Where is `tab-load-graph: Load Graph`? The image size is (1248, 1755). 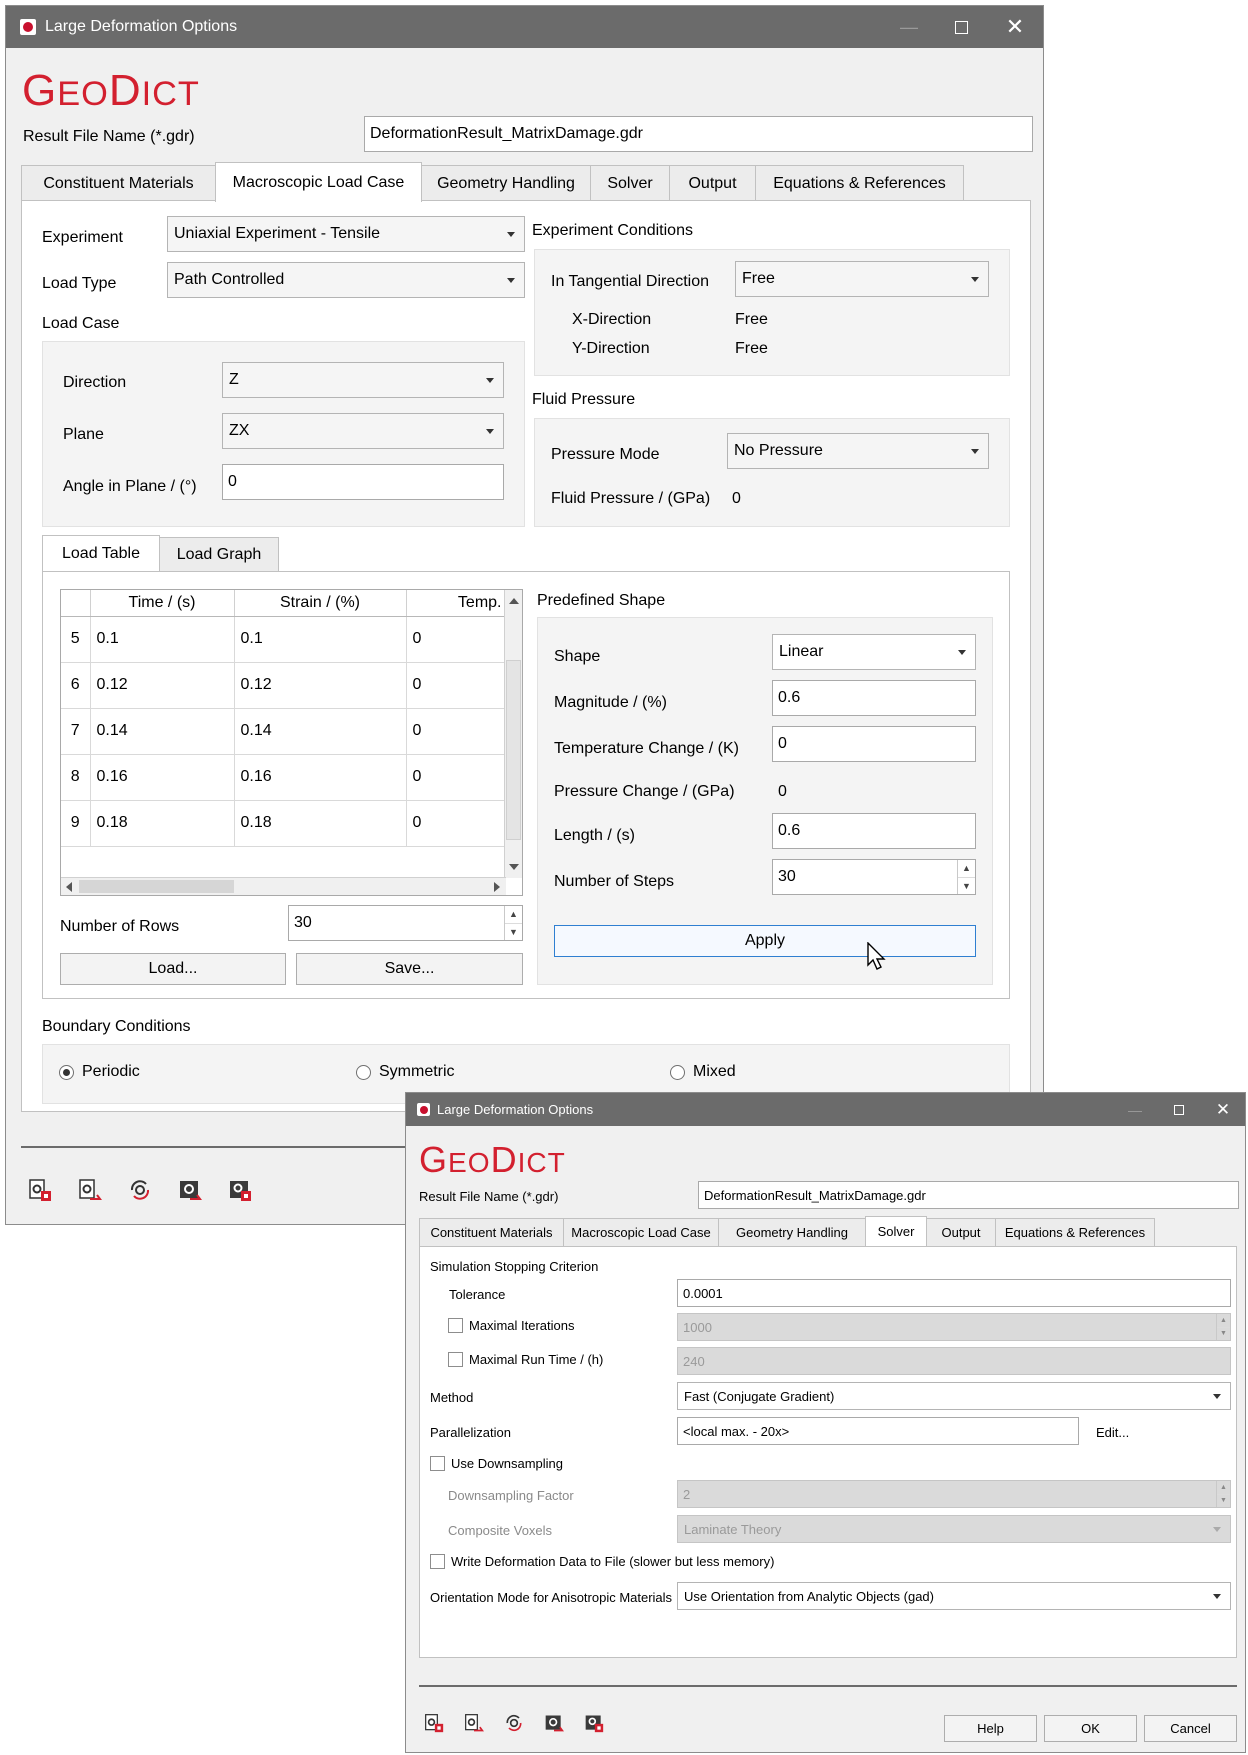 tab-load-graph: Load Graph is located at coordinates (219, 554).